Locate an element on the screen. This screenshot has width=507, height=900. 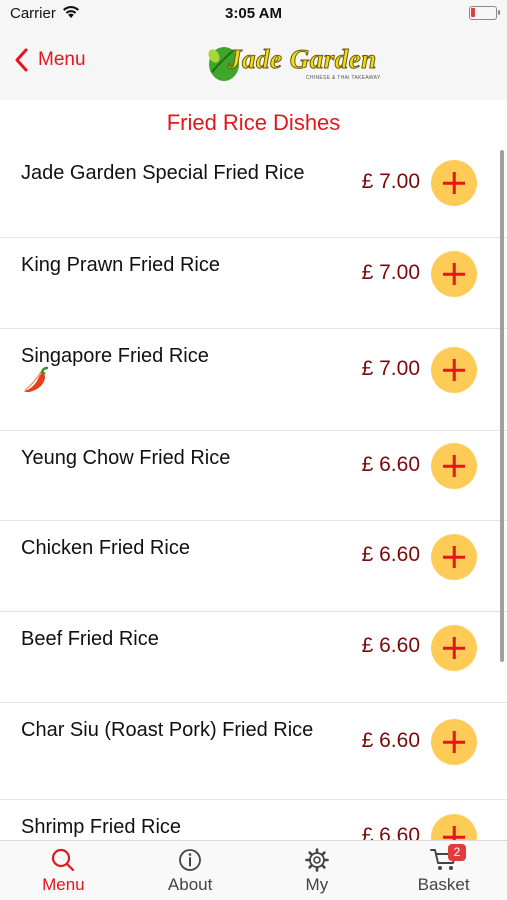
logo-text: Jade Garden is located at coordinates (302, 59).